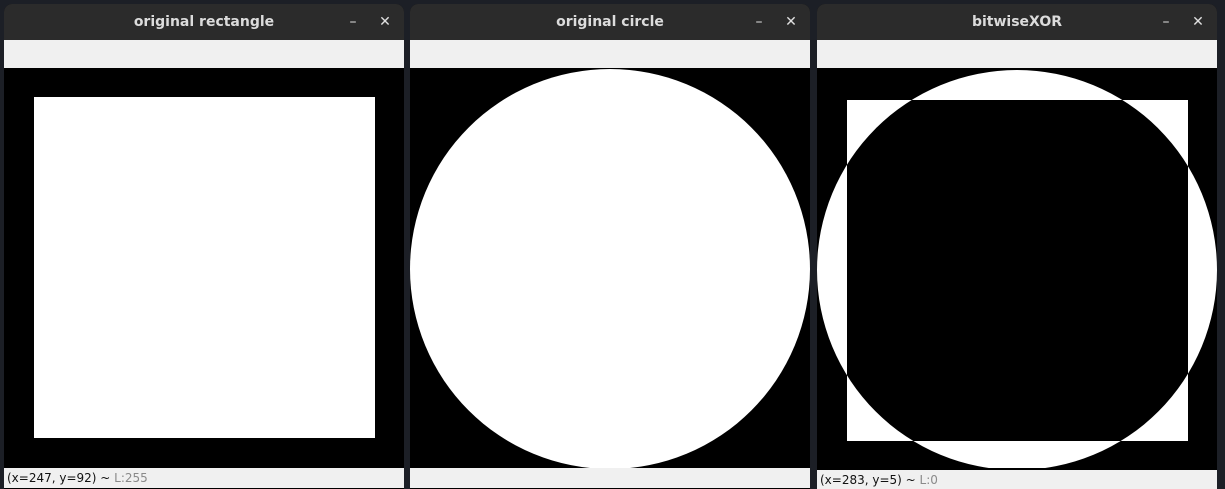 This screenshot has width=1225, height=489. Describe the element at coordinates (61, 478) in the screenshot. I see `status-coordinates: (x=247, y=92) ~` at that location.